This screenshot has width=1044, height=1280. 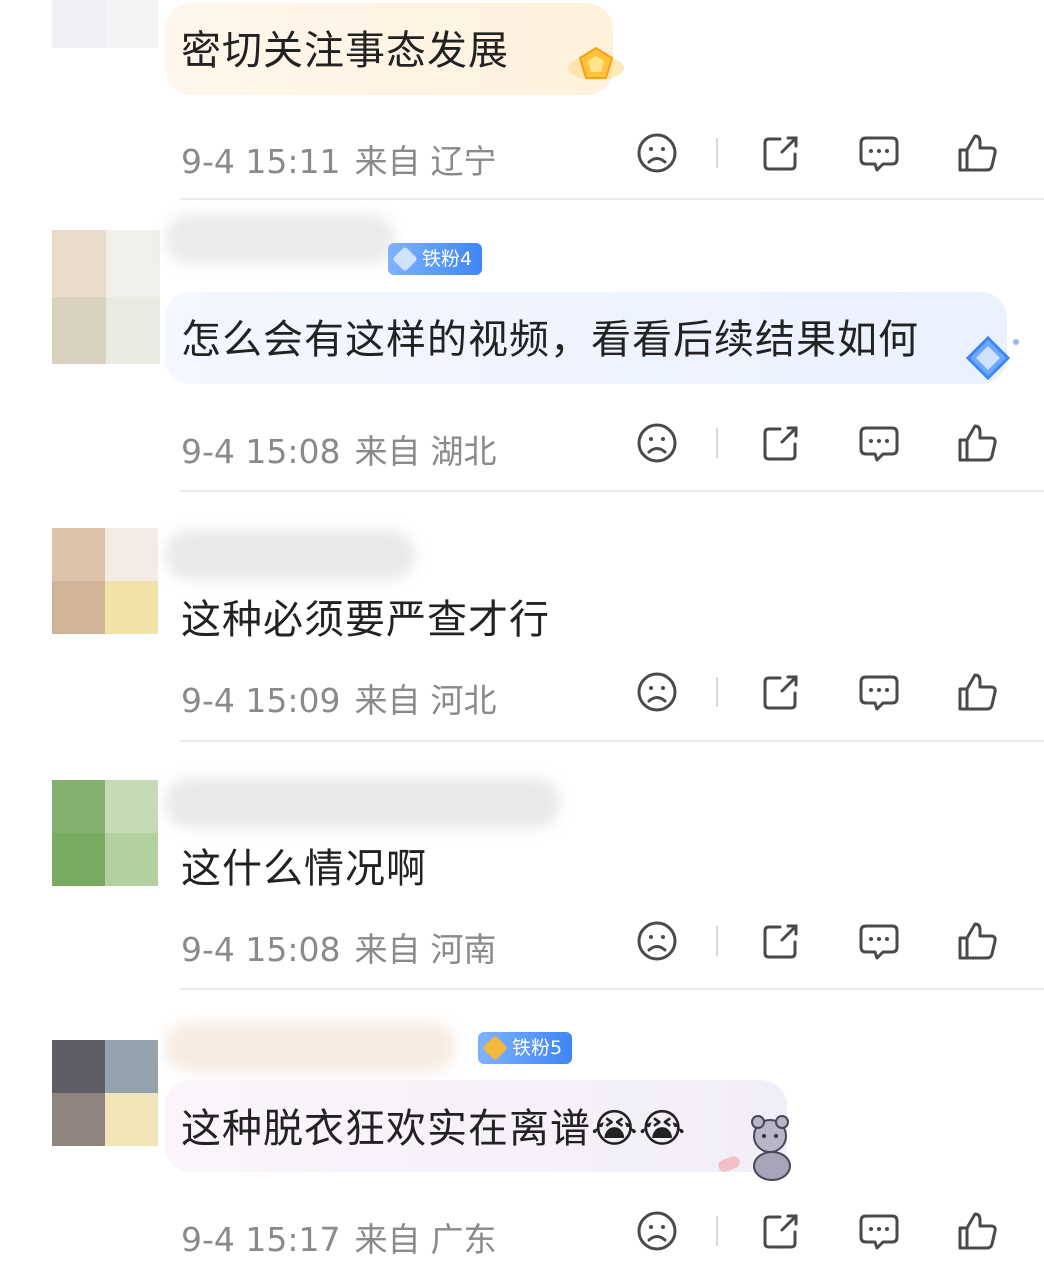 I want to click on fan-level-badge: 铁粉5, so click(x=525, y=1048).